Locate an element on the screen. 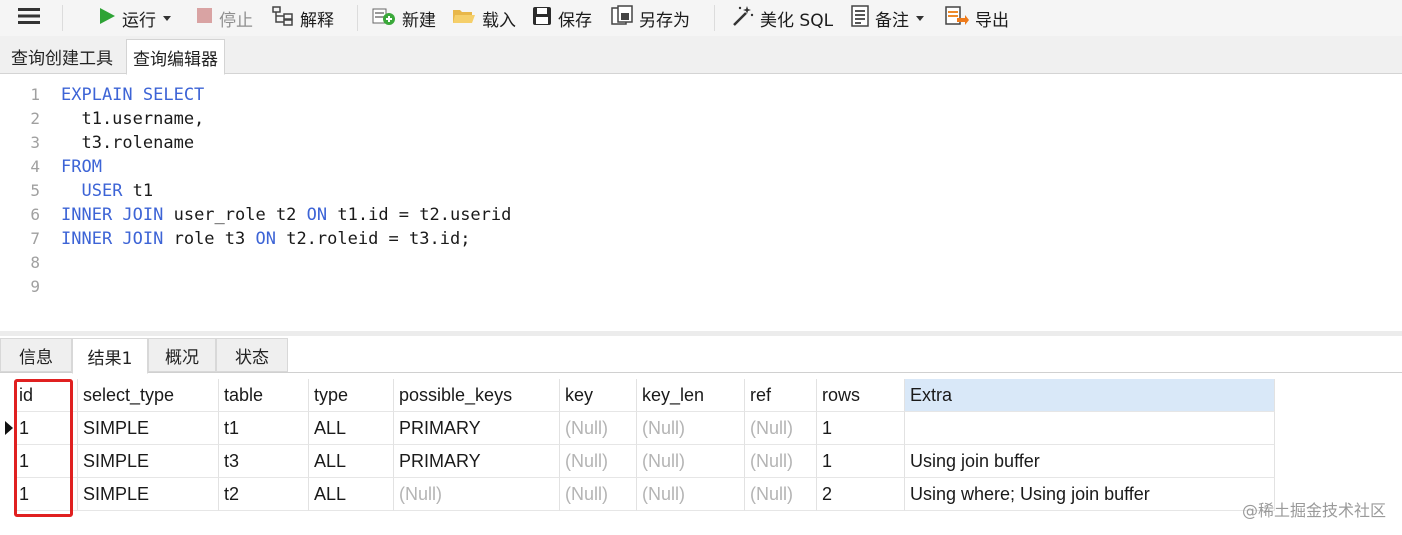 Image resolution: width=1402 pixels, height=535 pixels. save-label: 保存 is located at coordinates (575, 20).